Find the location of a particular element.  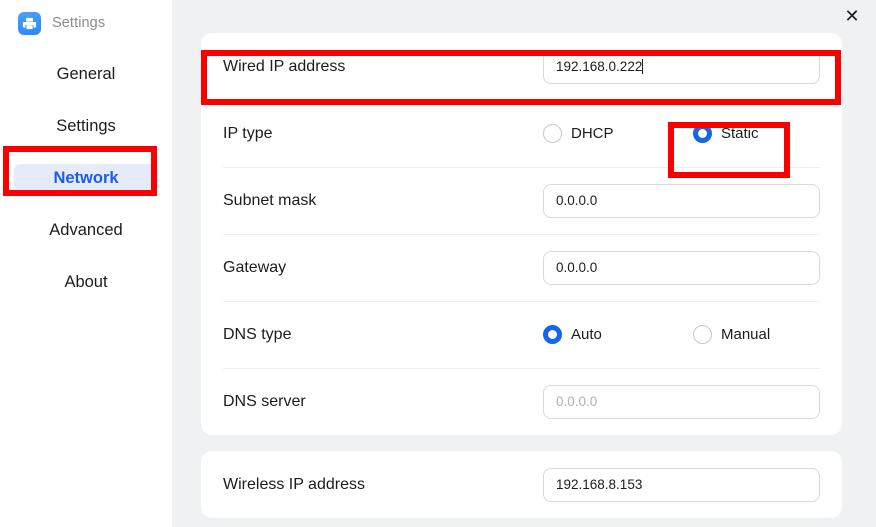

sidebar-item-settings: Settings is located at coordinates (86, 126).